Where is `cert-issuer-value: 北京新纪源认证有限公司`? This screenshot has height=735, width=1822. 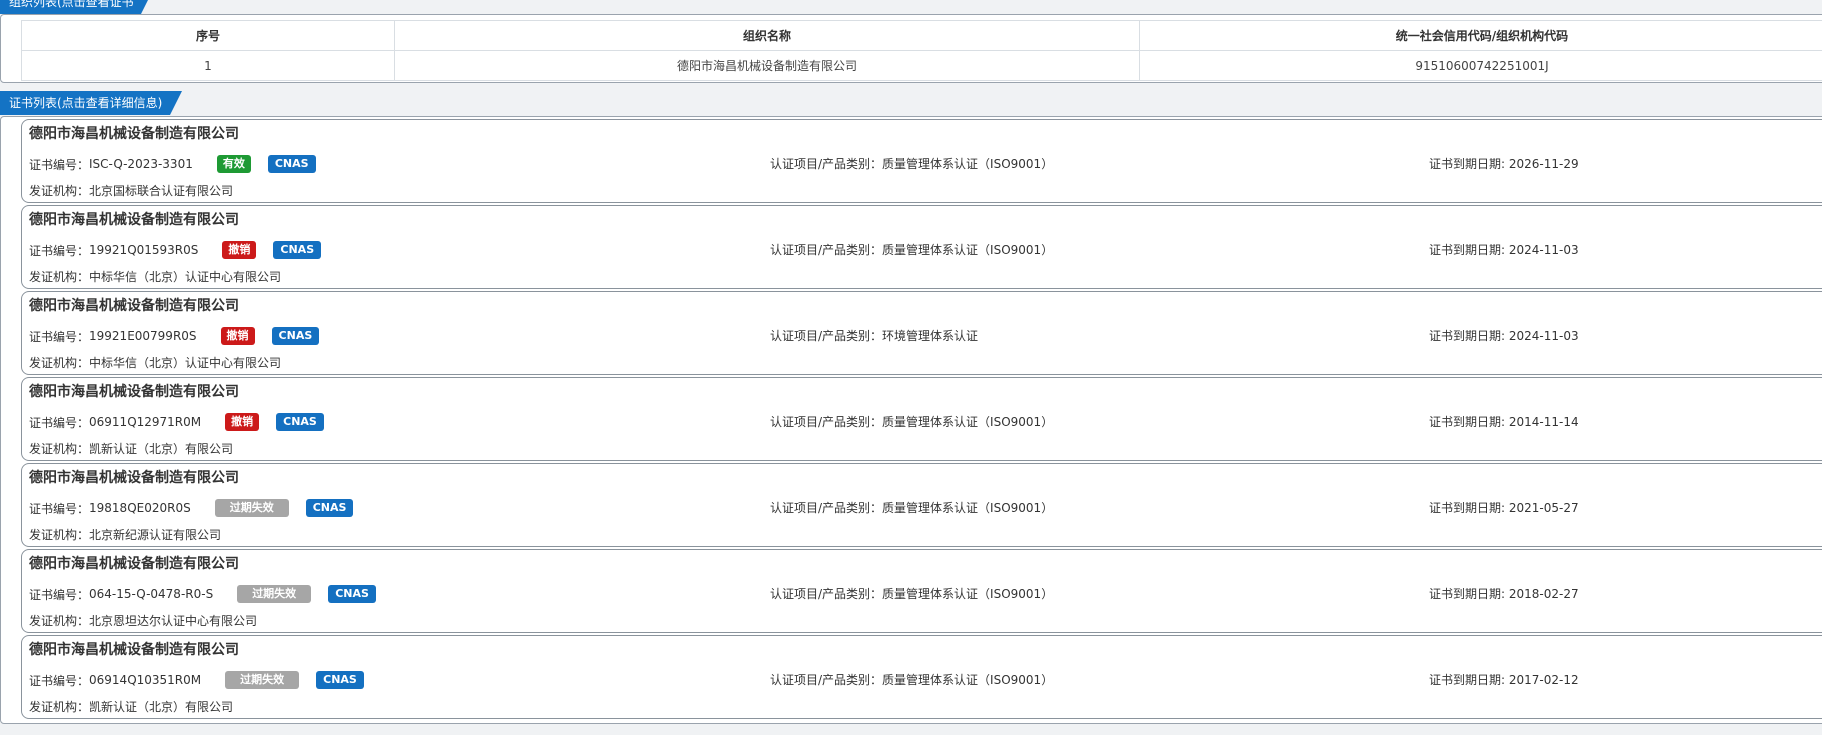 cert-issuer-value: 北京新纪源认证有限公司 is located at coordinates (155, 535).